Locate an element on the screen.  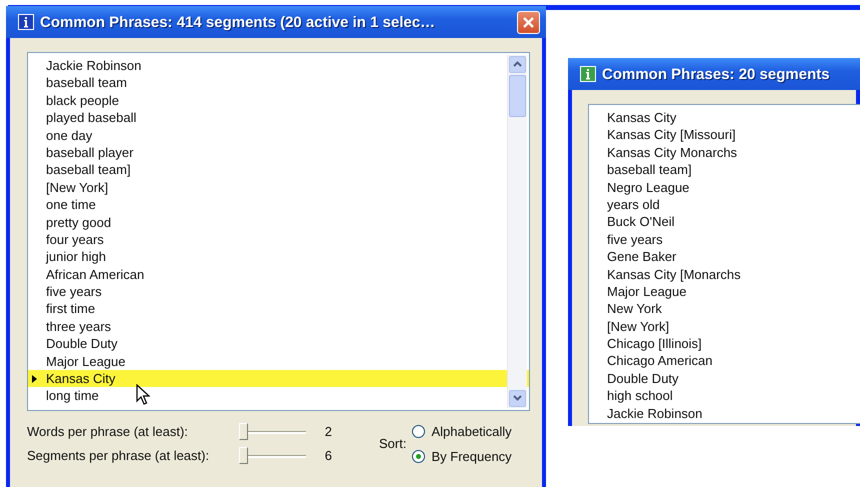
list-item: four years is located at coordinates (278, 239).